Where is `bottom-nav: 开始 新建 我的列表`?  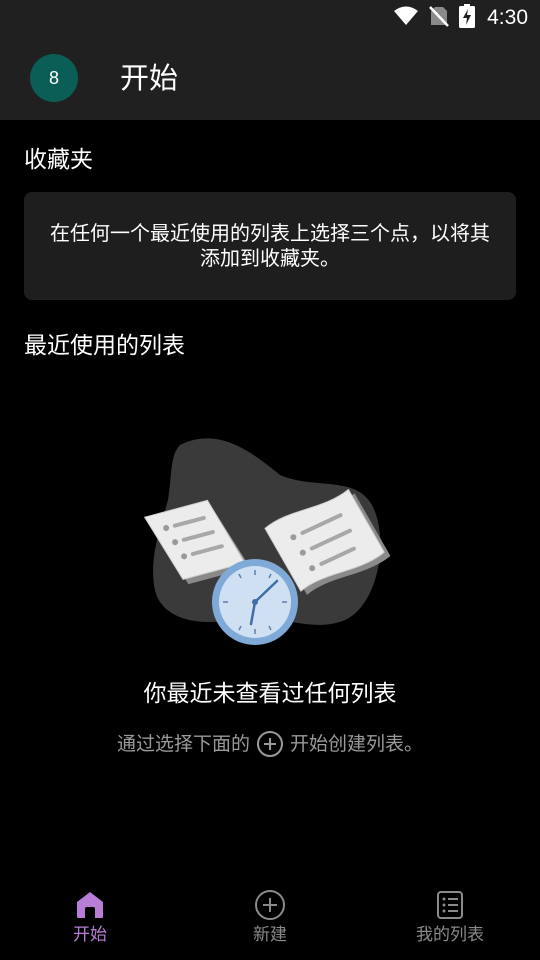
bottom-nav: 开始 新建 我的列表 is located at coordinates (270, 918).